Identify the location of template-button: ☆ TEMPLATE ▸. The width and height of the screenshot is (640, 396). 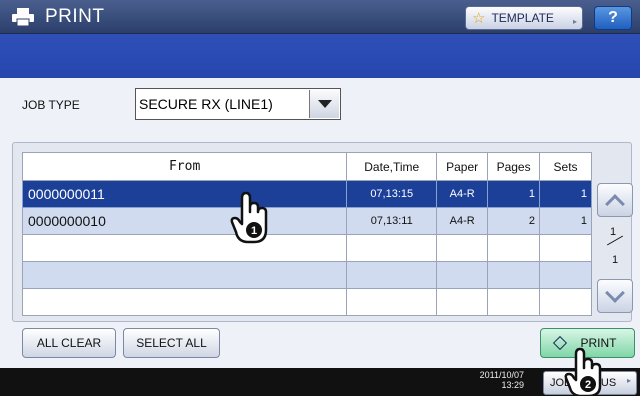
(524, 18).